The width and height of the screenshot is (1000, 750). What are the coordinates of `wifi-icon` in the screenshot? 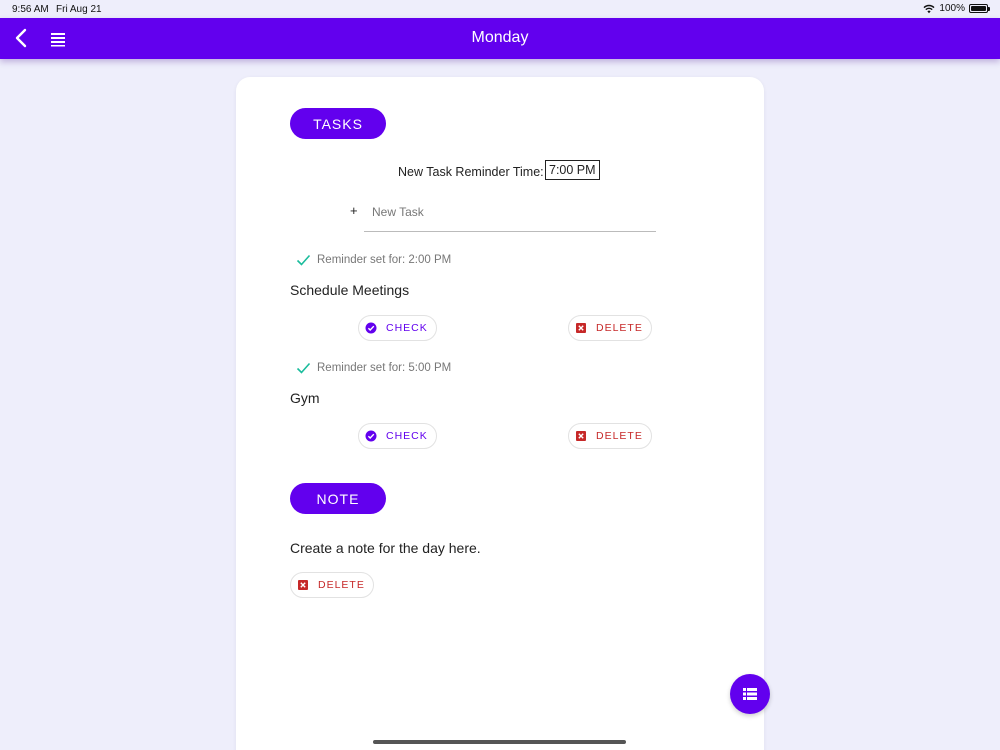 It's located at (929, 8).